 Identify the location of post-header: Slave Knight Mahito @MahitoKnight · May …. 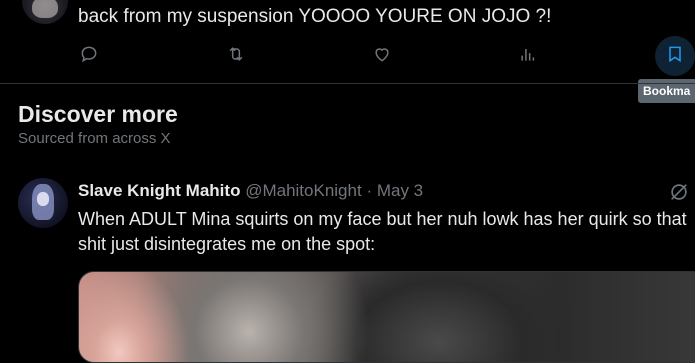
(250, 191).